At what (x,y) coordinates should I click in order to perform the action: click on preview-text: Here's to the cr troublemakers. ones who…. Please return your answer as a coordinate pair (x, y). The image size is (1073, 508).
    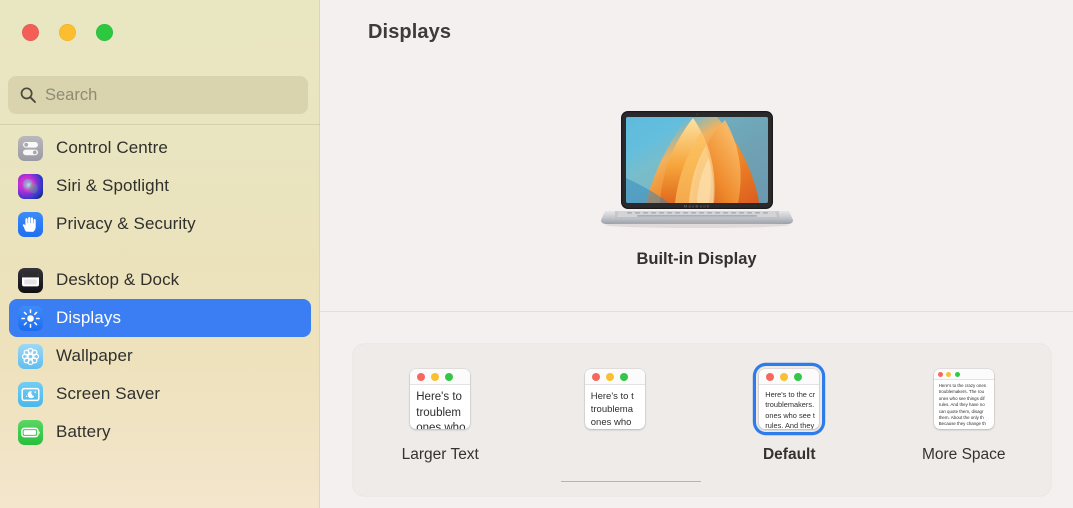
    Looking at the image, I should click on (789, 407).